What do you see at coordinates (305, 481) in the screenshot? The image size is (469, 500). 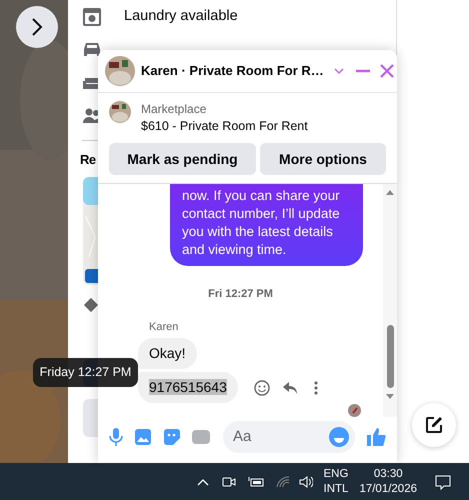 I see `speaker-icon` at bounding box center [305, 481].